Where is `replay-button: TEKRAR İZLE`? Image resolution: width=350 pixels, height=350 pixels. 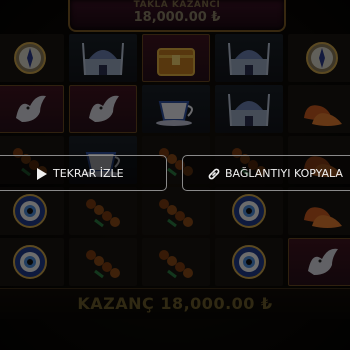
replay-button: TEKRAR İZLE is located at coordinates (83, 173).